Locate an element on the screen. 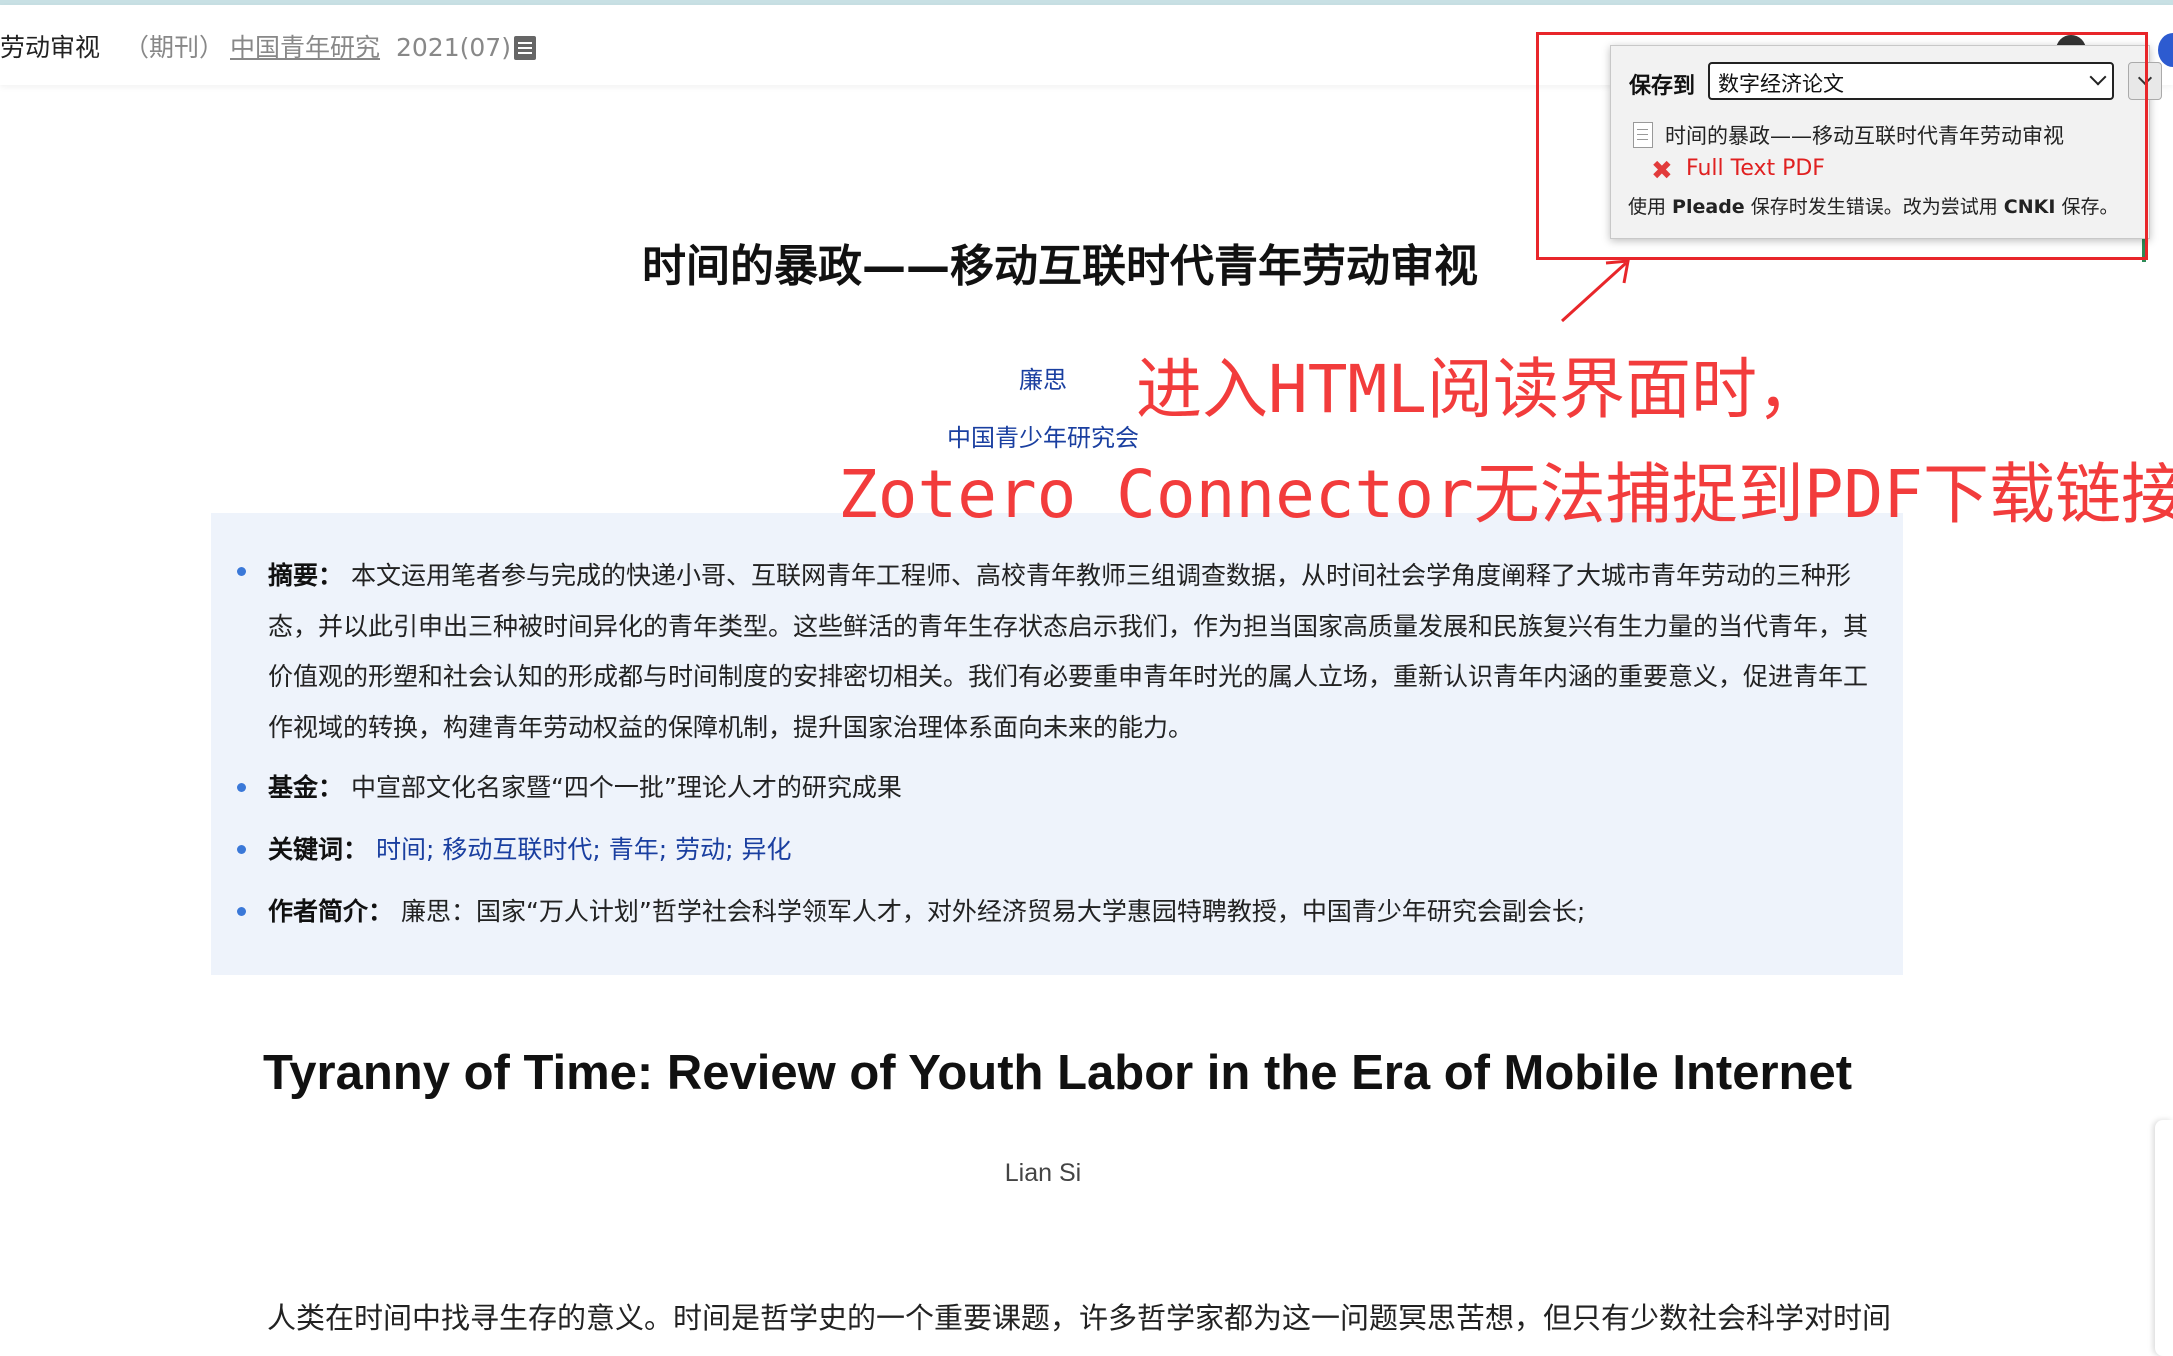 The width and height of the screenshot is (2173, 1356). issue-number: 2021(07) is located at coordinates (453, 47).